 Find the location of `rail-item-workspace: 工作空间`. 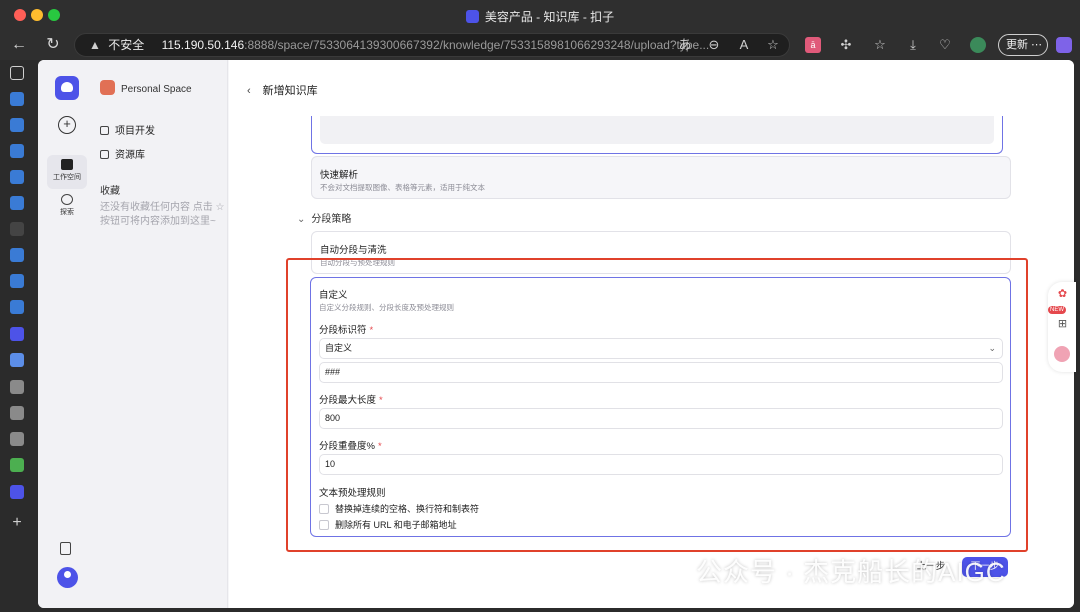

rail-item-workspace: 工作空间 is located at coordinates (67, 172).